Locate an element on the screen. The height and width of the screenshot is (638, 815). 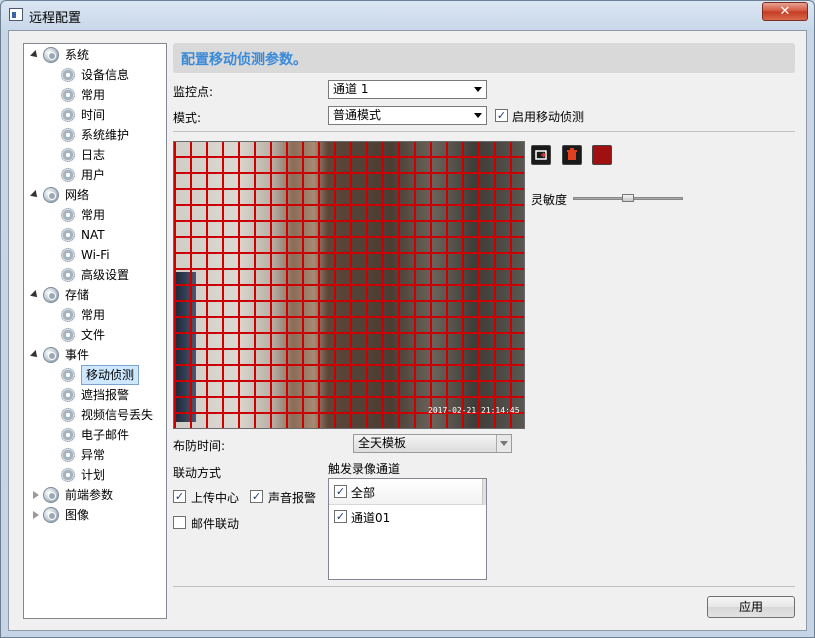
tree-item: 计划 is located at coordinates (95, 475).